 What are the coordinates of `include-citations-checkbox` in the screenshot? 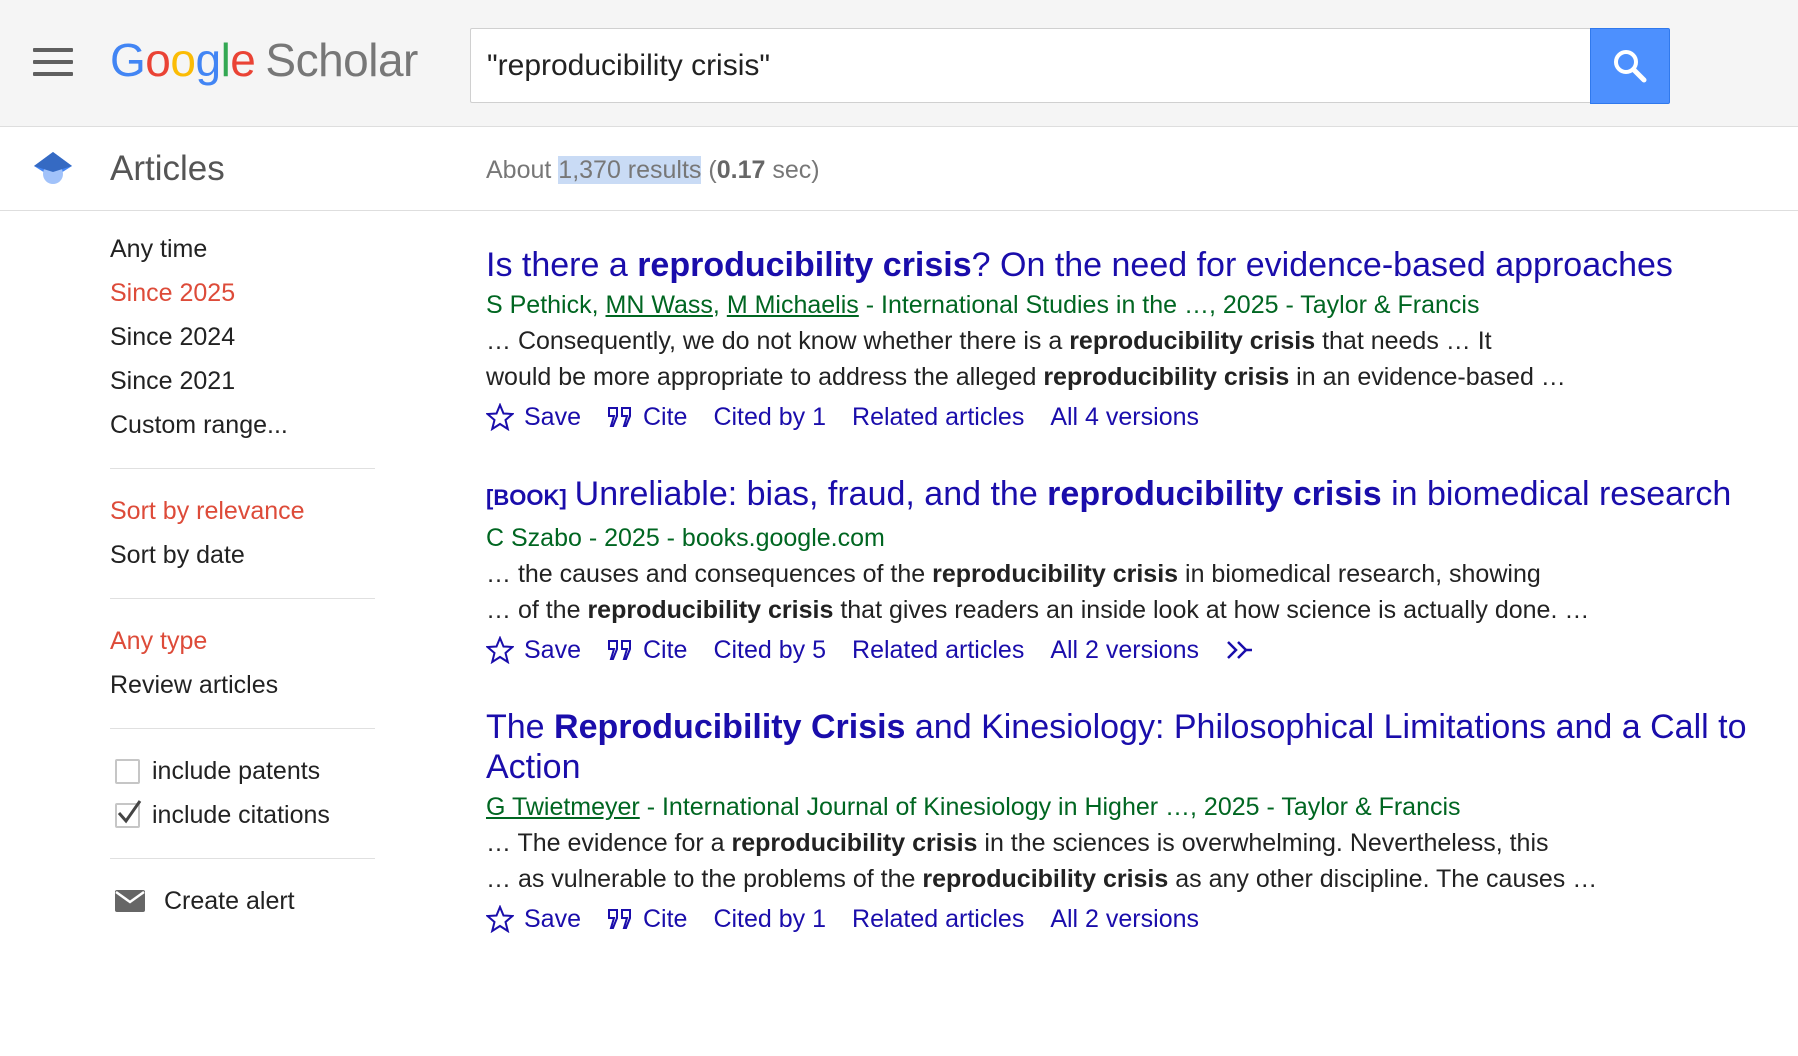 It's located at (128, 813).